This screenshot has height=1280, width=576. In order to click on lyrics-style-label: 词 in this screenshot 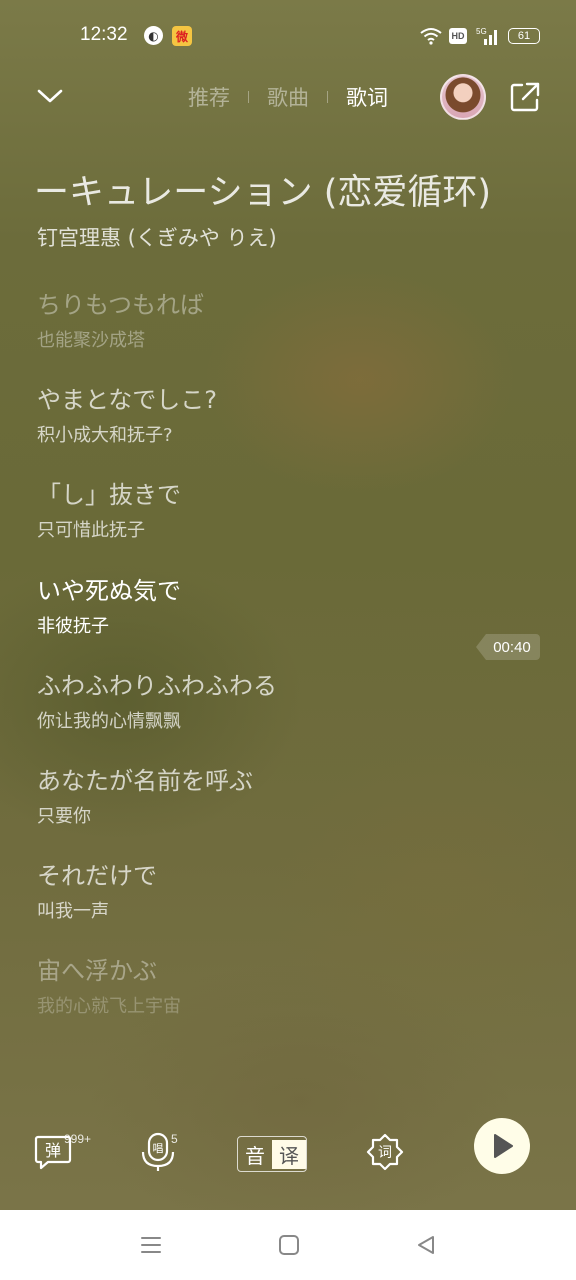, I will do `click(385, 1153)`.